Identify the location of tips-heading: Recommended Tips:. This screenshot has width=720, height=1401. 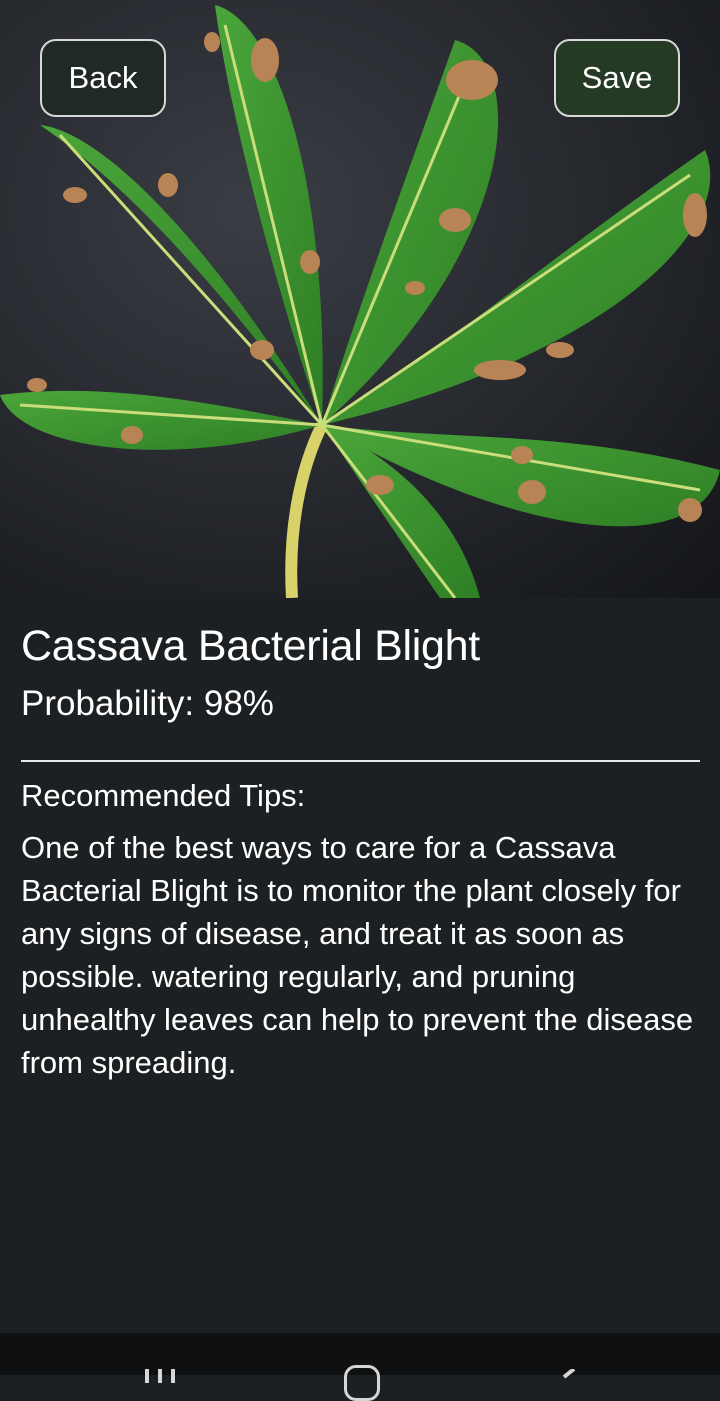
(163, 795).